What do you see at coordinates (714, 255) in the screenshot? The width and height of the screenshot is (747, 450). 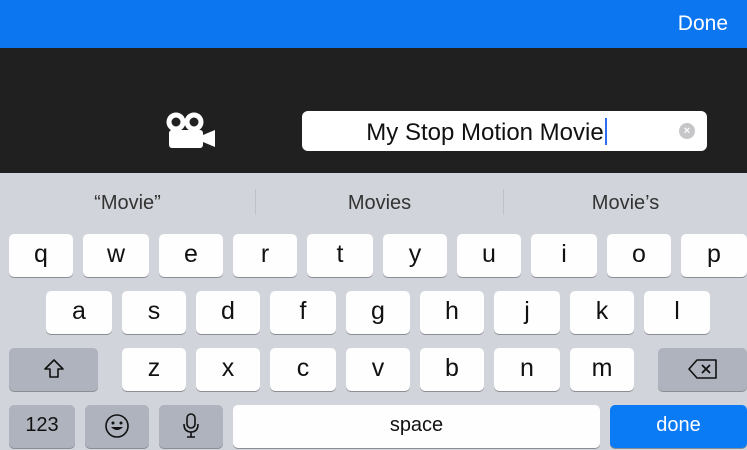 I see `key-p: p` at bounding box center [714, 255].